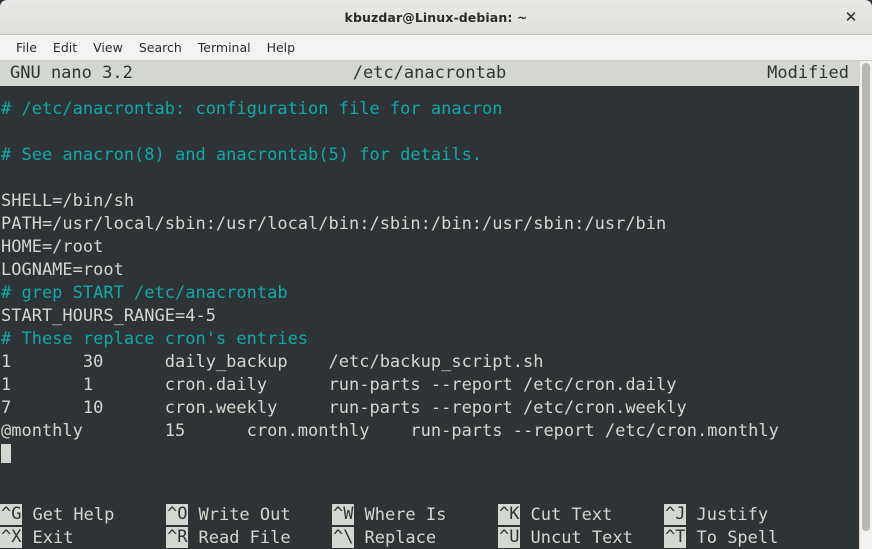  What do you see at coordinates (144, 293) in the screenshot?
I see `editor-line: # grep START /etc/anacrontab` at bounding box center [144, 293].